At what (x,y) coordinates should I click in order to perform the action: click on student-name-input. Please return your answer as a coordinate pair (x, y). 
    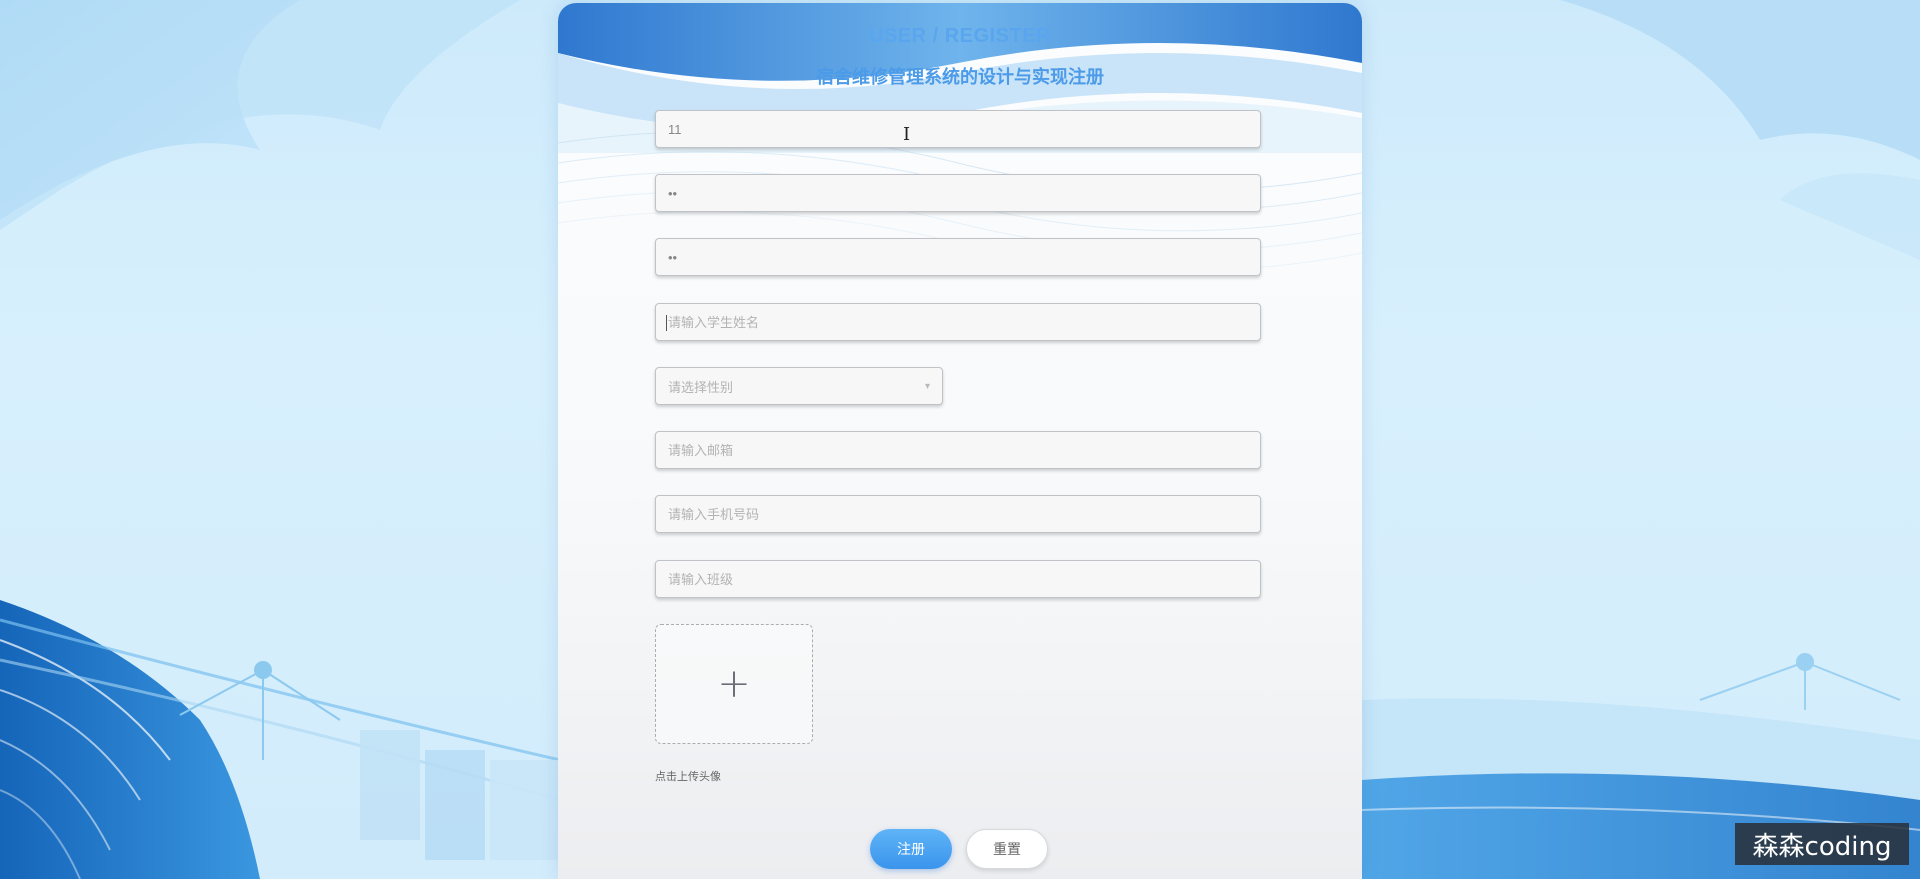
    Looking at the image, I should click on (958, 322).